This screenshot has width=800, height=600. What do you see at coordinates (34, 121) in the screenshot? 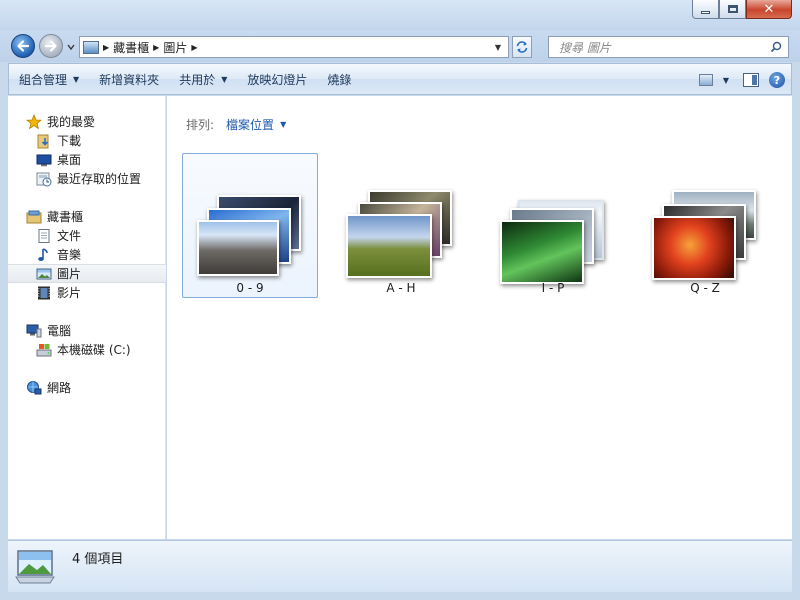
I see `star-icon` at bounding box center [34, 121].